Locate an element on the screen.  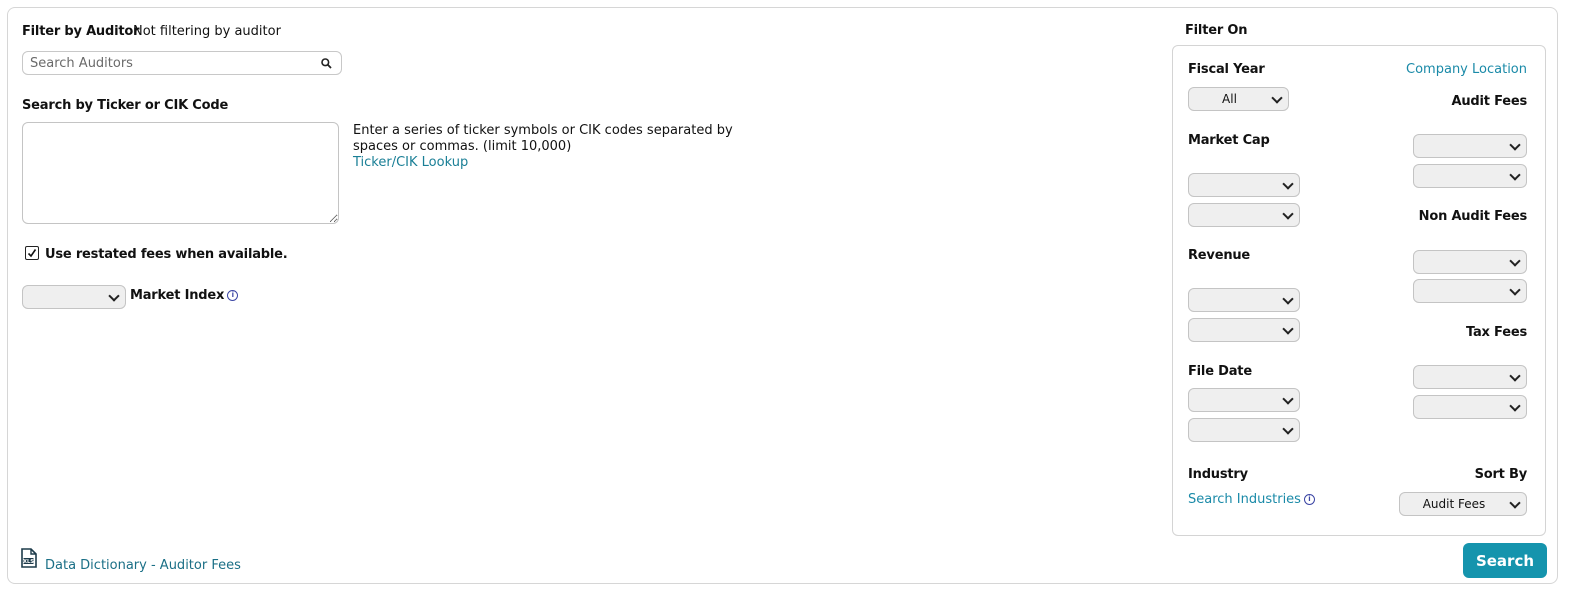
sort-by-value: Audit Fees is located at coordinates (1454, 504).